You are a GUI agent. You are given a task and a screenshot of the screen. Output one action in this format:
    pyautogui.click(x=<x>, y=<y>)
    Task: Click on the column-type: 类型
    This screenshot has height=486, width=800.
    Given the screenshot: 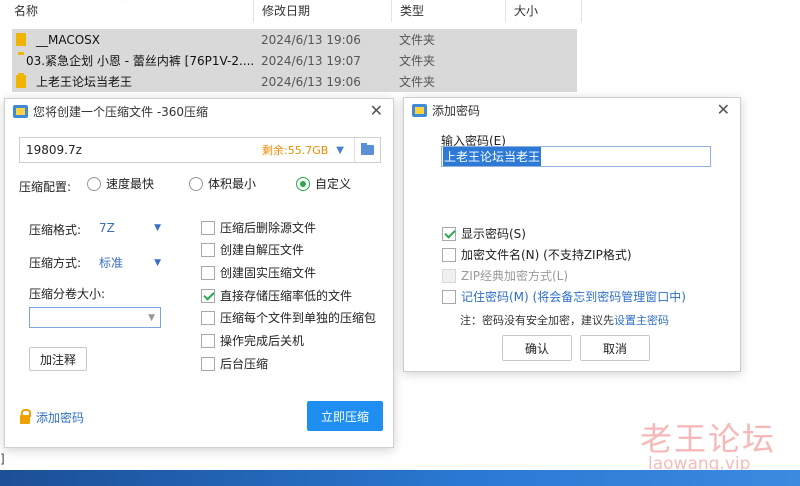 What is the action you would take?
    pyautogui.click(x=449, y=11)
    